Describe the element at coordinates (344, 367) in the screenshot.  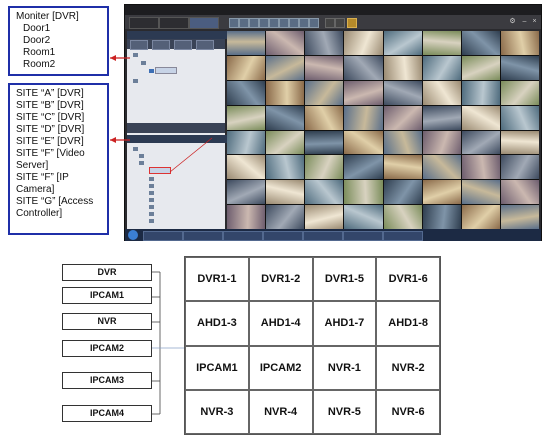
I see `grid-cell: NVR-1` at that location.